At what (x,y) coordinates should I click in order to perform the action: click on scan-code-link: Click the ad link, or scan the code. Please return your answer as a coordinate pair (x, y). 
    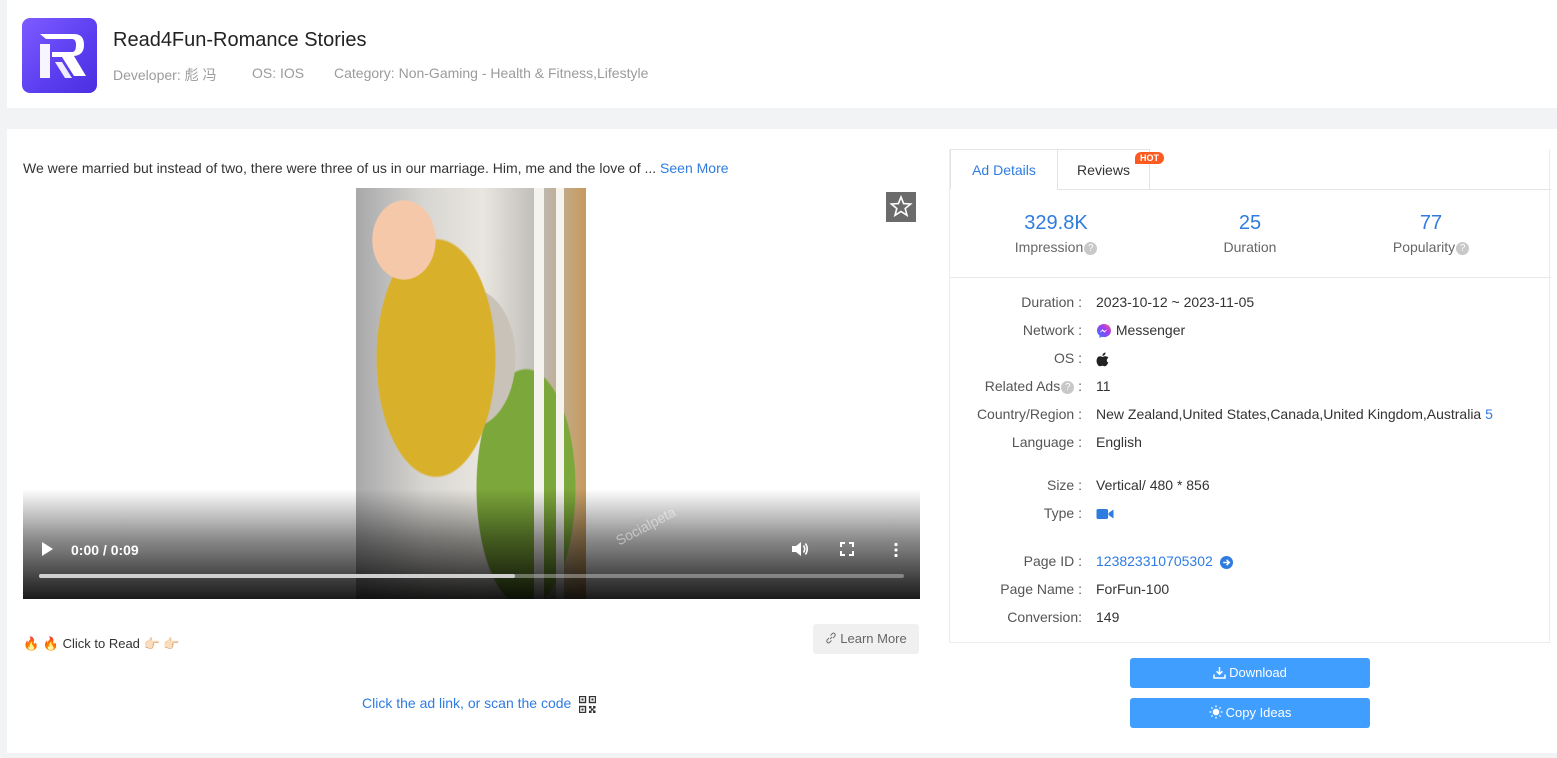
    Looking at the image, I should click on (479, 704).